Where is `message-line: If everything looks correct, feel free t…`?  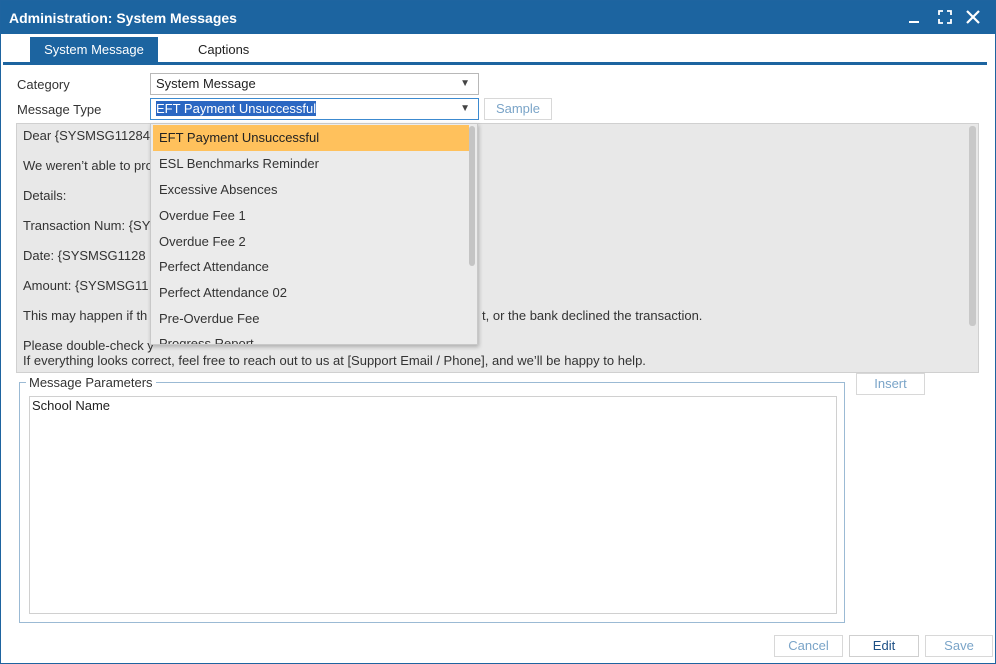 message-line: If everything looks correct, feel free t… is located at coordinates (334, 360).